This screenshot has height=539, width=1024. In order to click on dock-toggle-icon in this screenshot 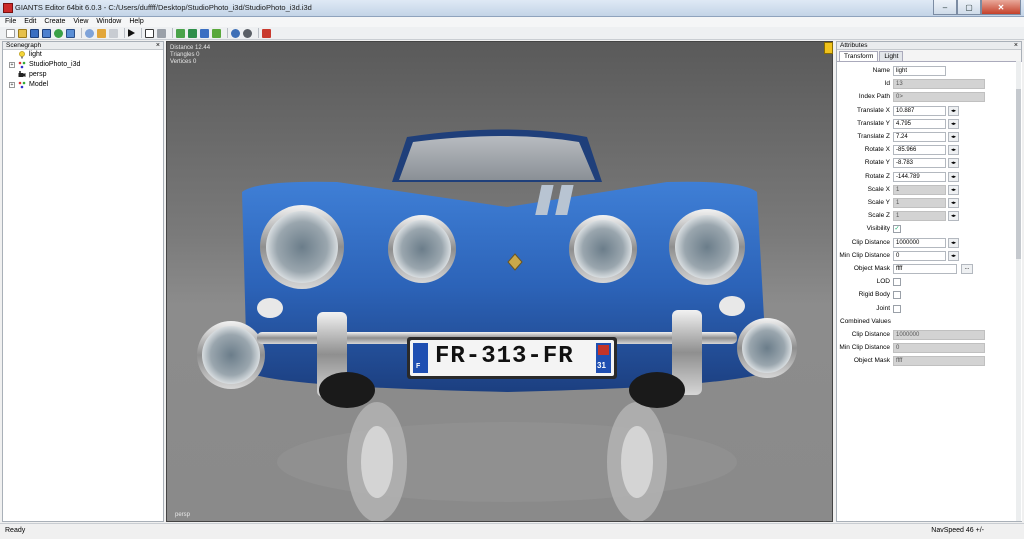, I will do `click(828, 48)`.